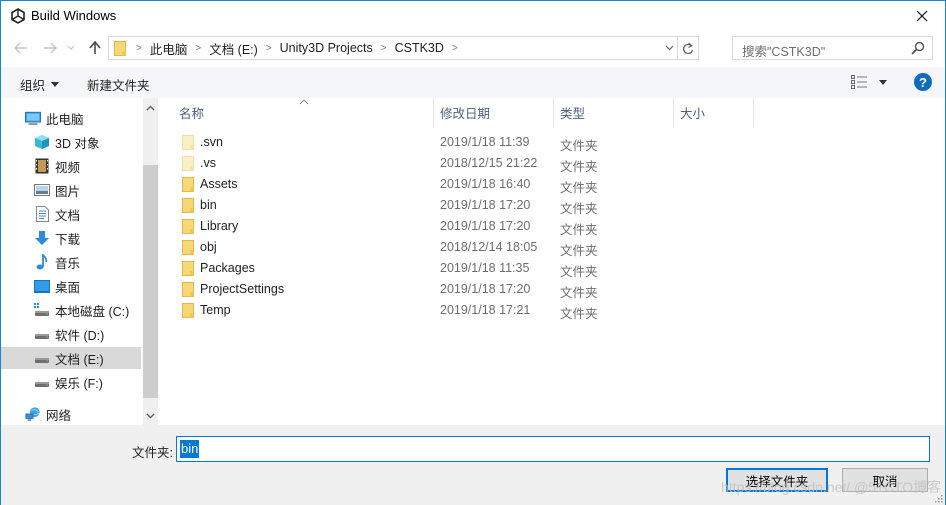 This screenshot has height=505, width=946. Describe the element at coordinates (832, 48) in the screenshot. I see `search-input: 搜索"CSTK3D"` at that location.